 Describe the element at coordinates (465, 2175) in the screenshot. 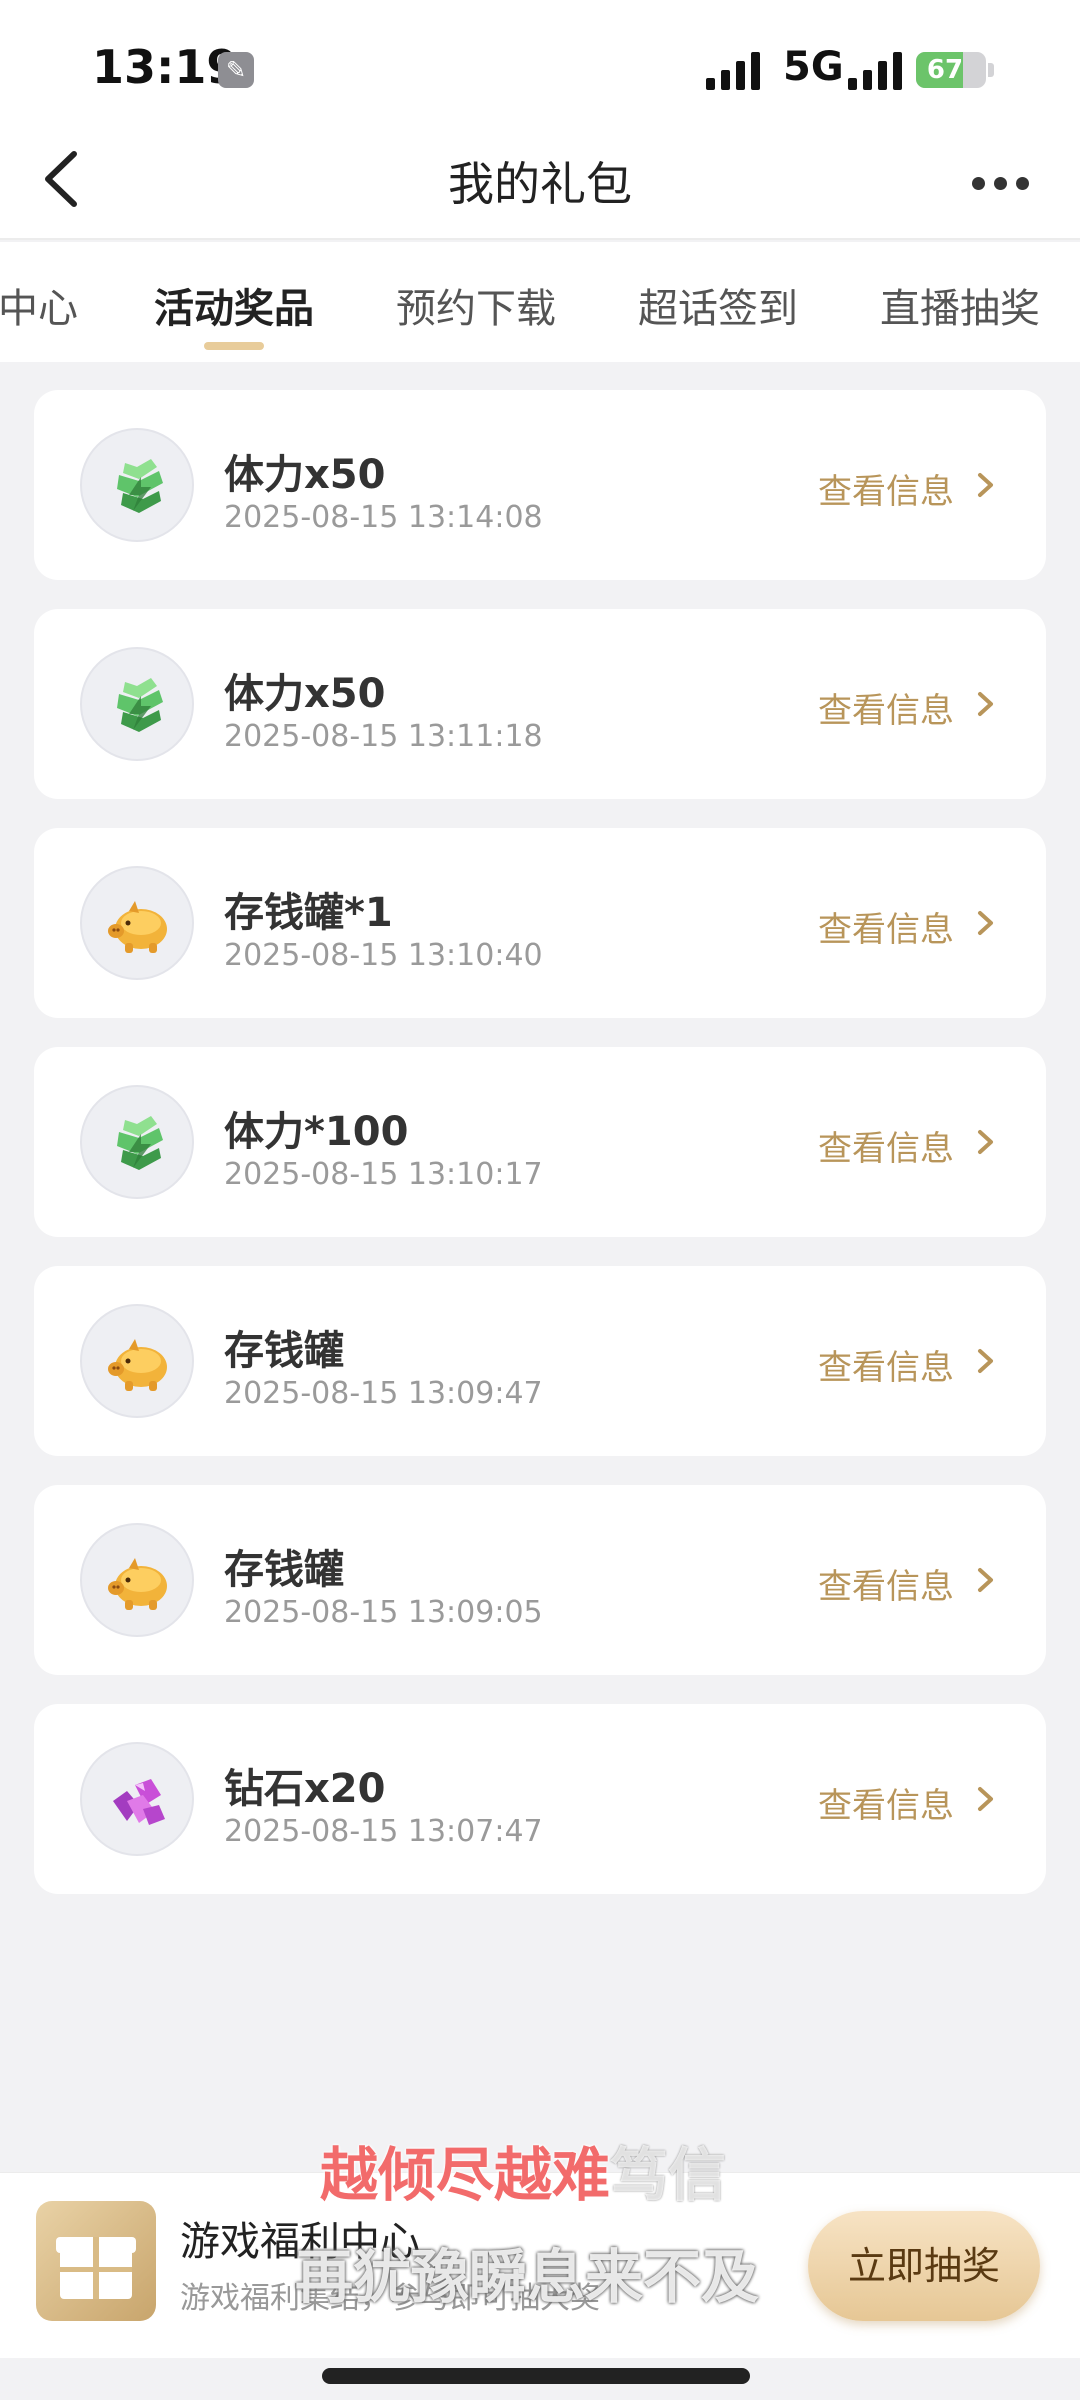

I see `caption-highlight: 越倾尽越难` at that location.